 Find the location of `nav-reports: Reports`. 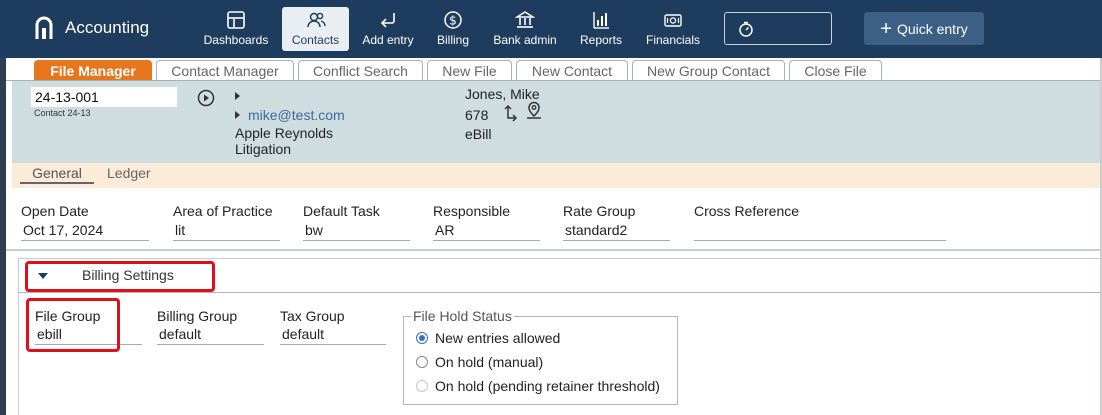

nav-reports: Reports is located at coordinates (601, 29).